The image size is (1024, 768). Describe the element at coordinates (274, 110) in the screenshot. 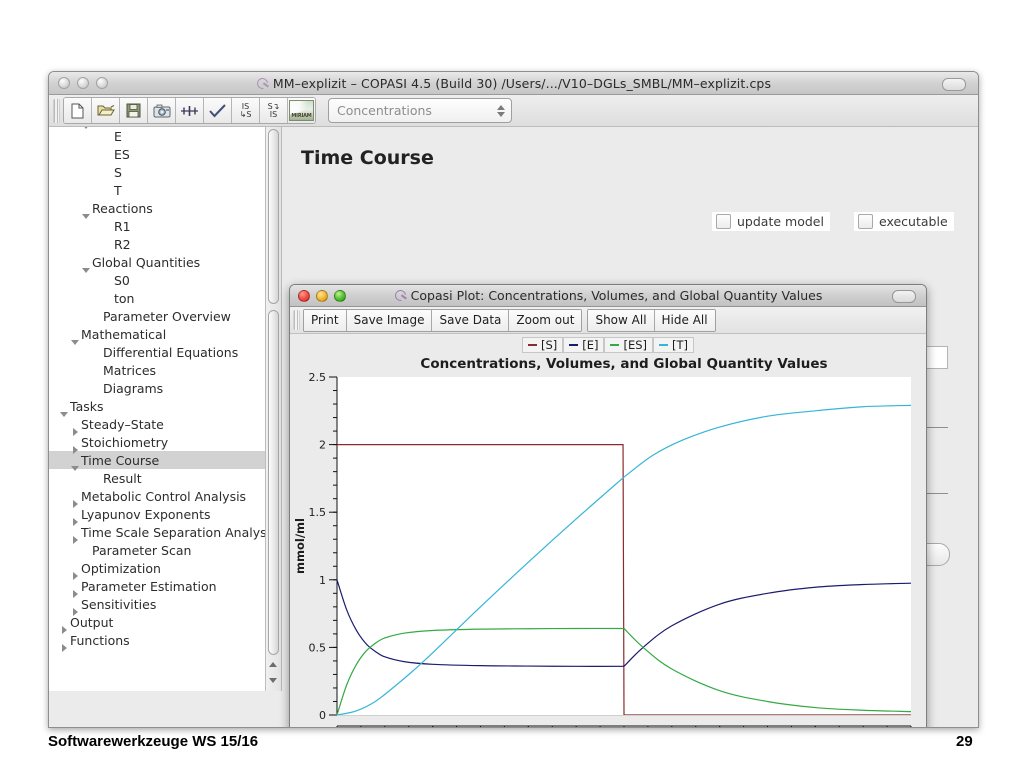

I see `s-to-is-icon: S↴ IS` at that location.